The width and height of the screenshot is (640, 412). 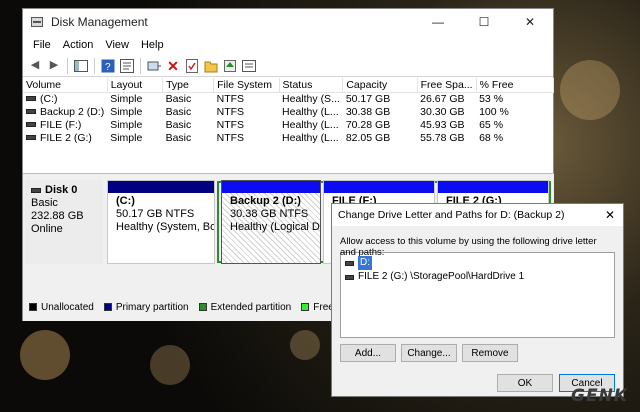 I want to click on list-item-label: D:, so click(x=365, y=263).